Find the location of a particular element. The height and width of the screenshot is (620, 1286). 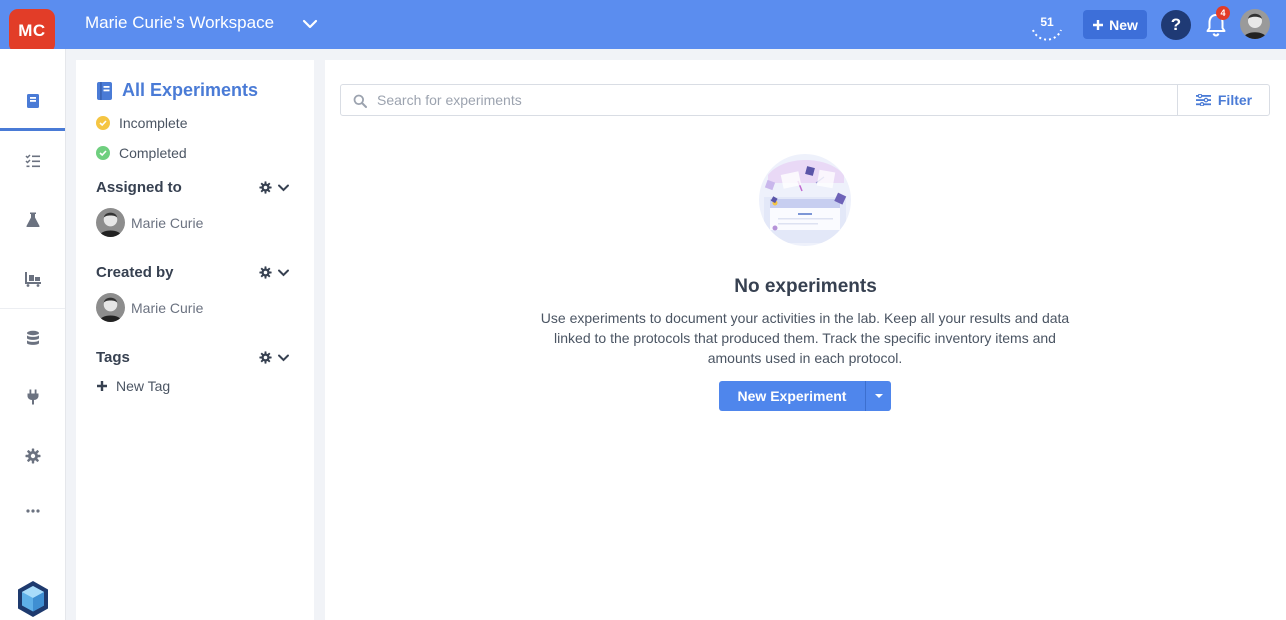

filter-button: Filter is located at coordinates (1223, 100).